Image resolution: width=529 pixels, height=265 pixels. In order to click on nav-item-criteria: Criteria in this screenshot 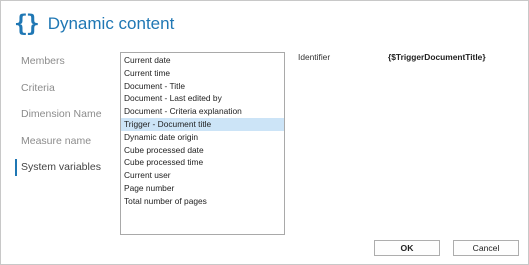, I will do `click(62, 91)`.